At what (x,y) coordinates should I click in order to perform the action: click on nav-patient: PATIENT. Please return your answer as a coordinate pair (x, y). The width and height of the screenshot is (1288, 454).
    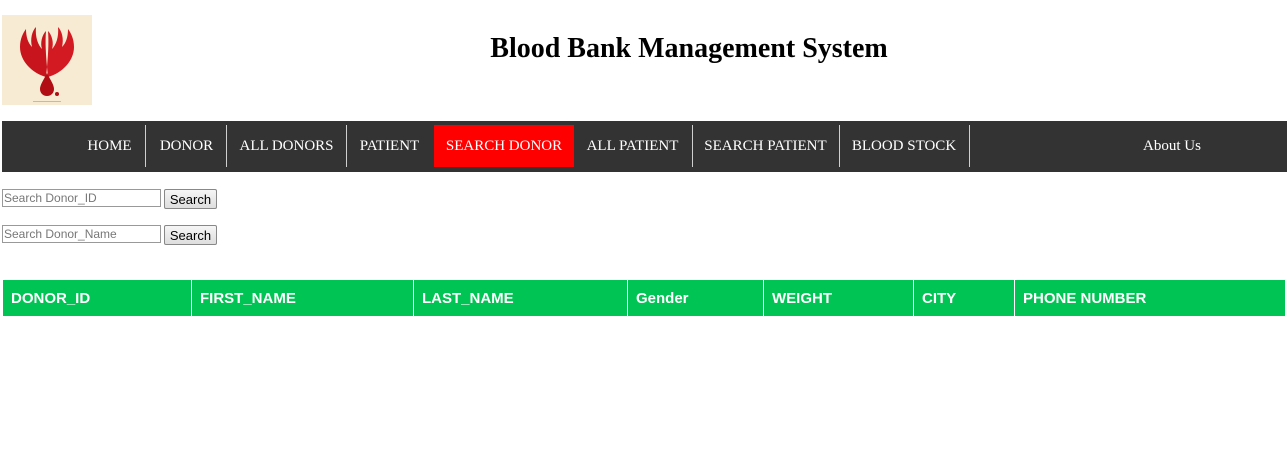
    Looking at the image, I should click on (389, 146).